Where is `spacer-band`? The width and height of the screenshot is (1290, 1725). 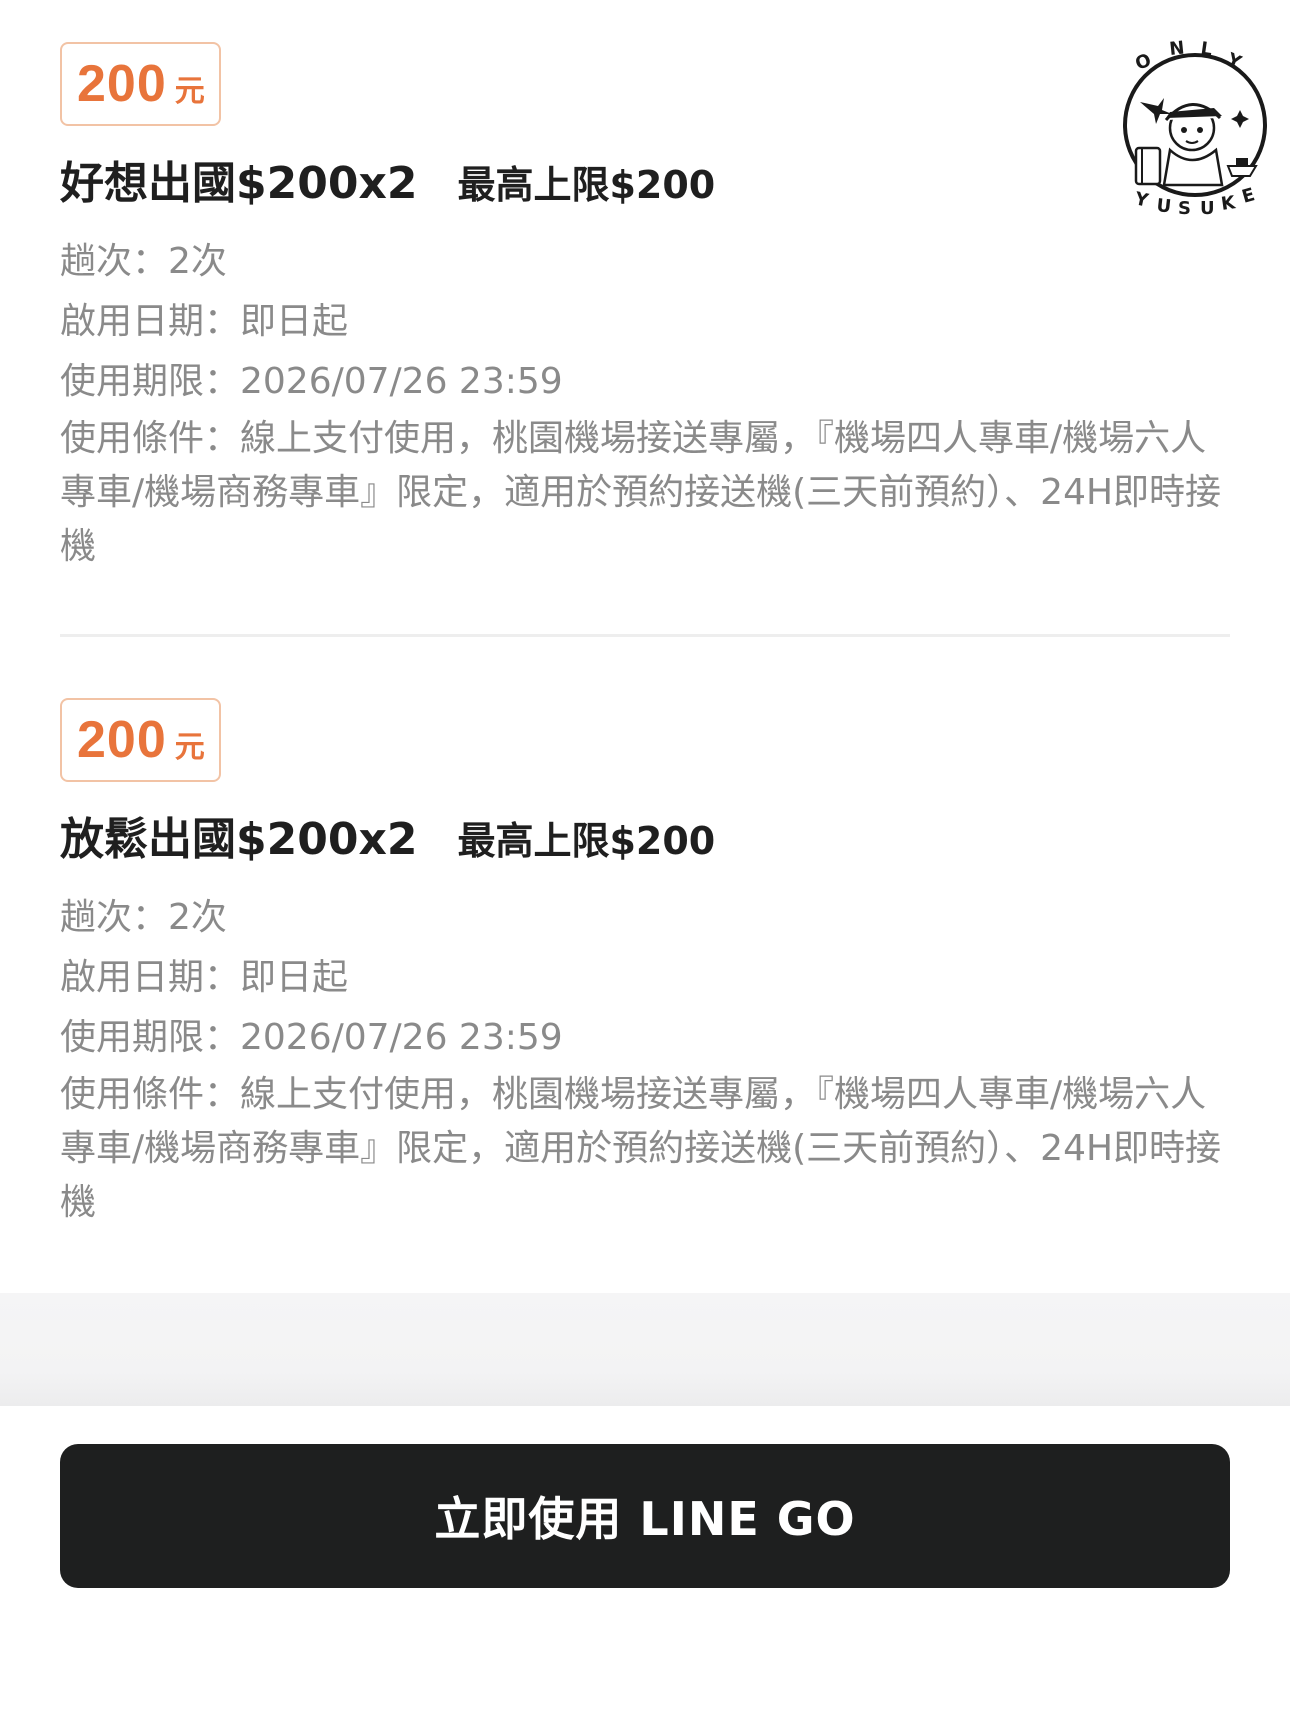
spacer-band is located at coordinates (645, 1349).